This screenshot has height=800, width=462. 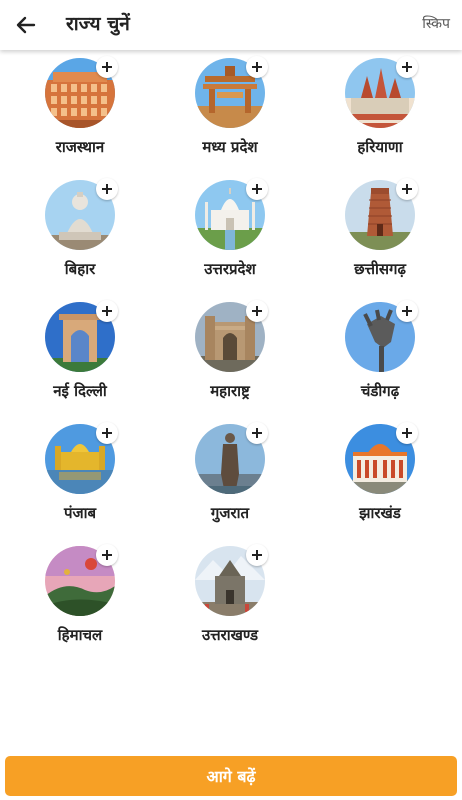 I want to click on arrow-left-icon, so click(x=26, y=25).